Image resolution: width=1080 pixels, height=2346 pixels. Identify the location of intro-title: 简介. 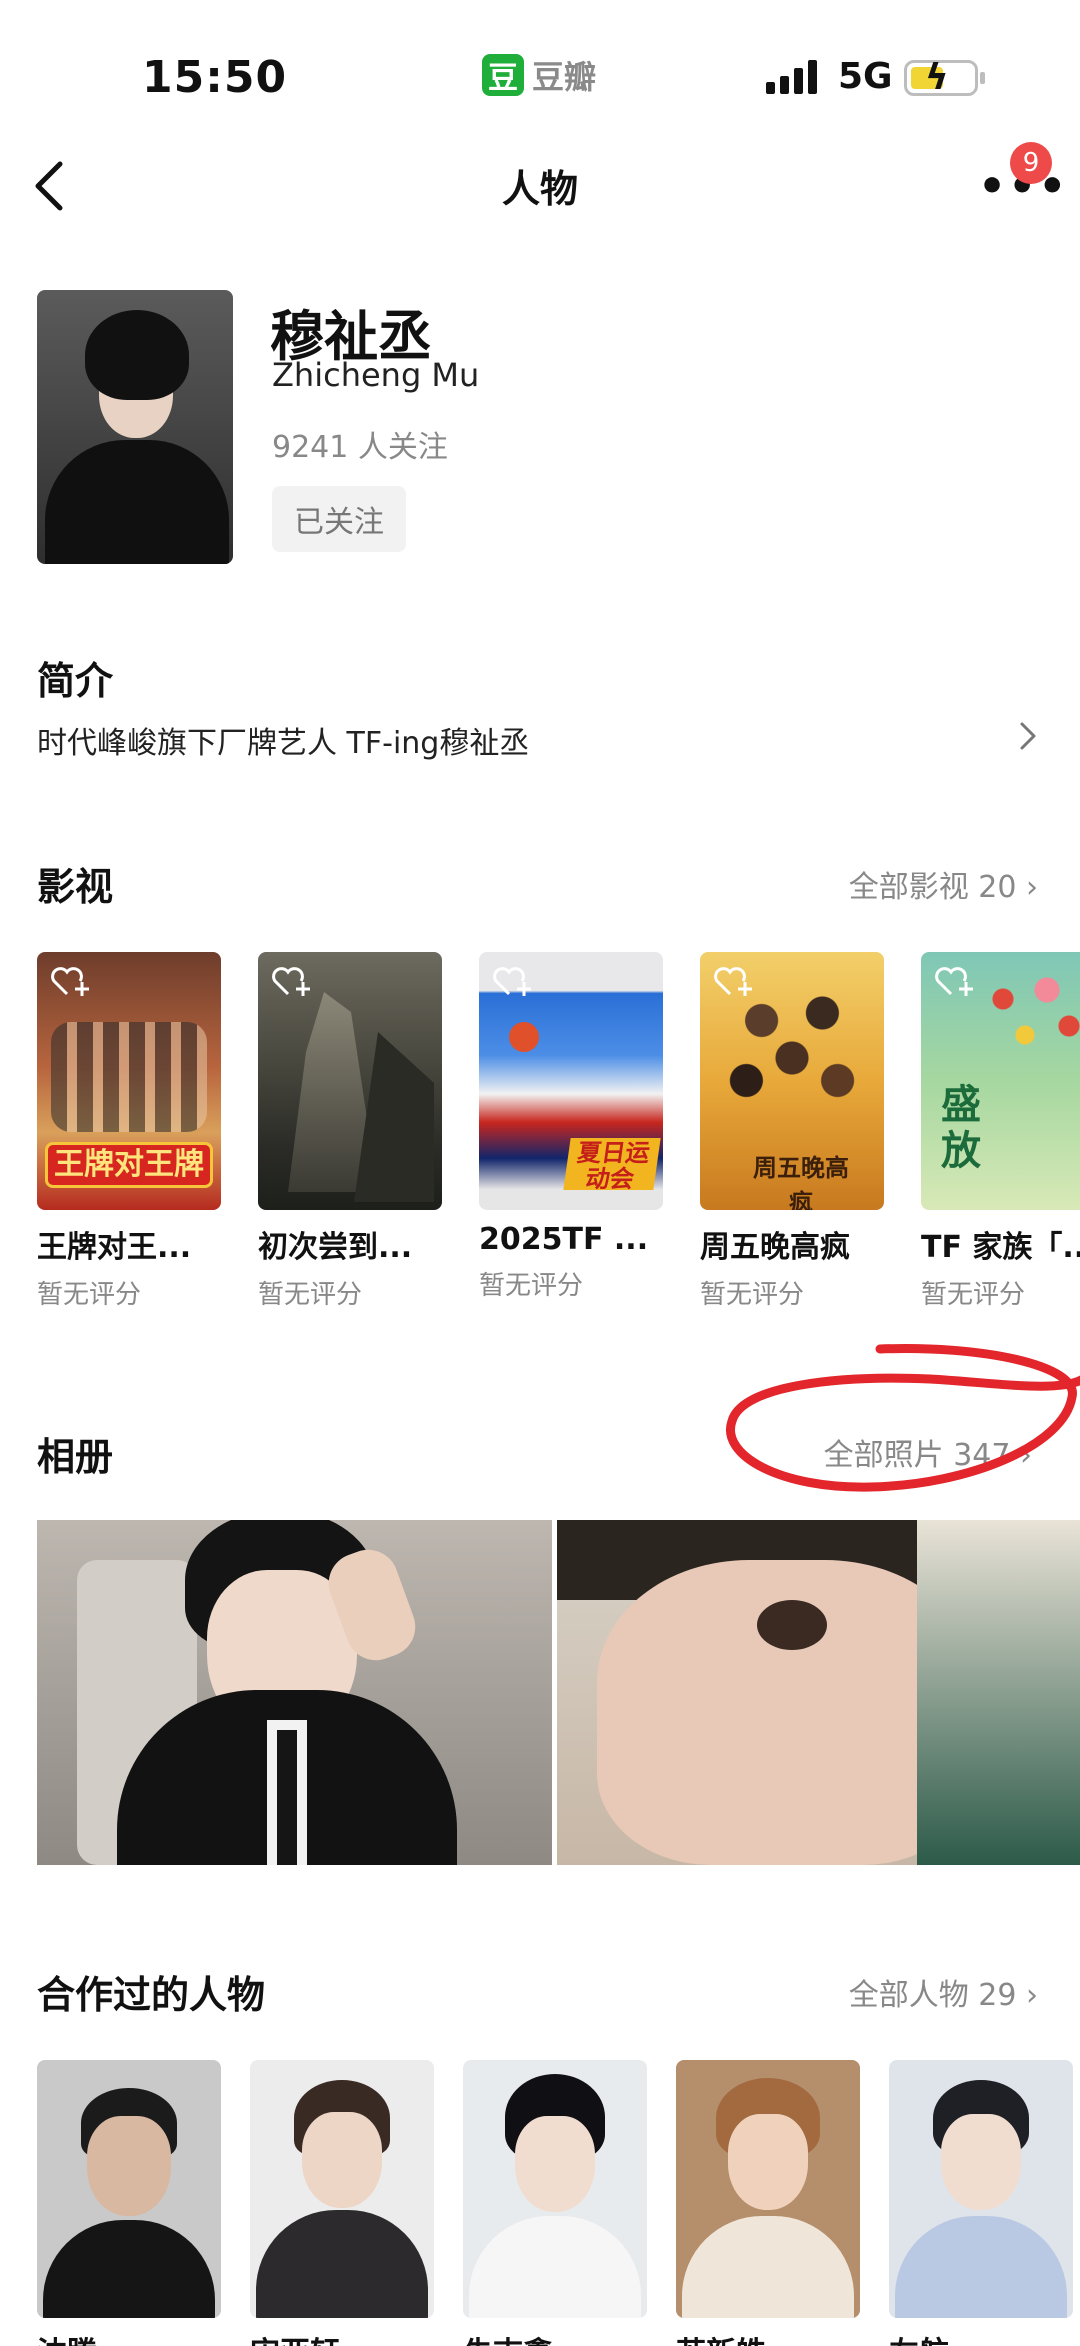
(75, 681).